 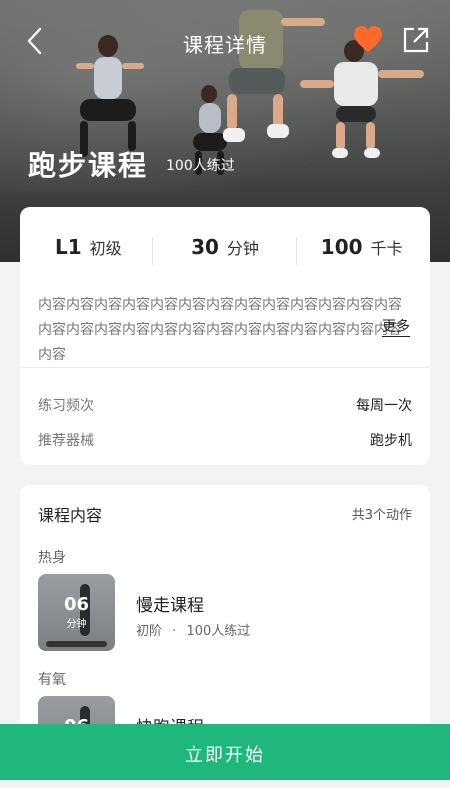 What do you see at coordinates (52, 680) in the screenshot?
I see `group-label: 有氧` at bounding box center [52, 680].